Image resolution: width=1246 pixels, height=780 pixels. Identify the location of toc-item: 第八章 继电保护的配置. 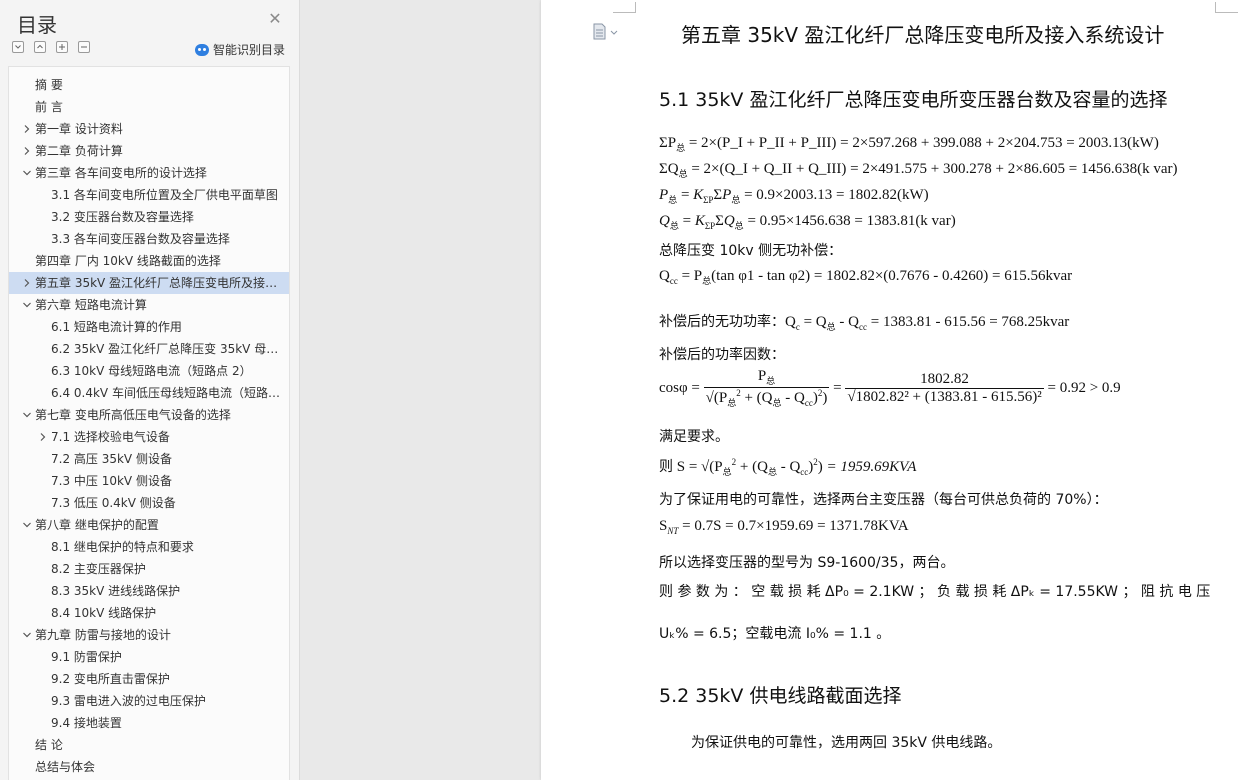
(149, 525).